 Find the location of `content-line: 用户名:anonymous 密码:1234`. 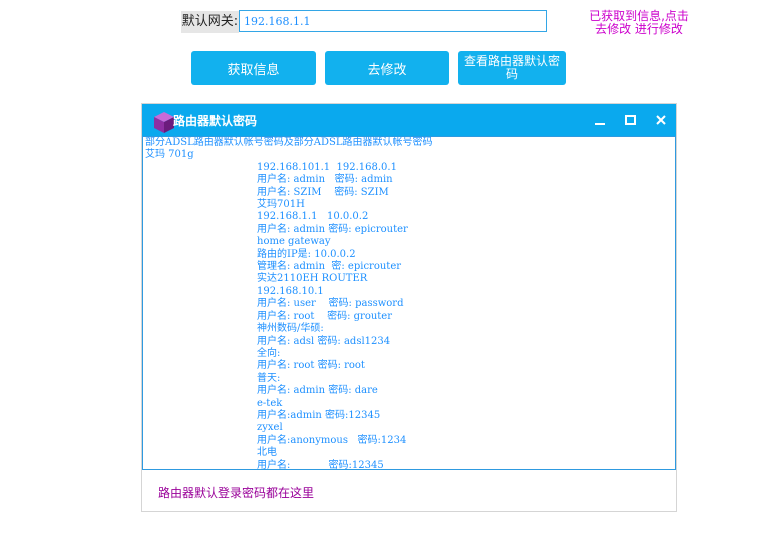

content-line: 用户名:anonymous 密码:1234 is located at coordinates (332, 440).